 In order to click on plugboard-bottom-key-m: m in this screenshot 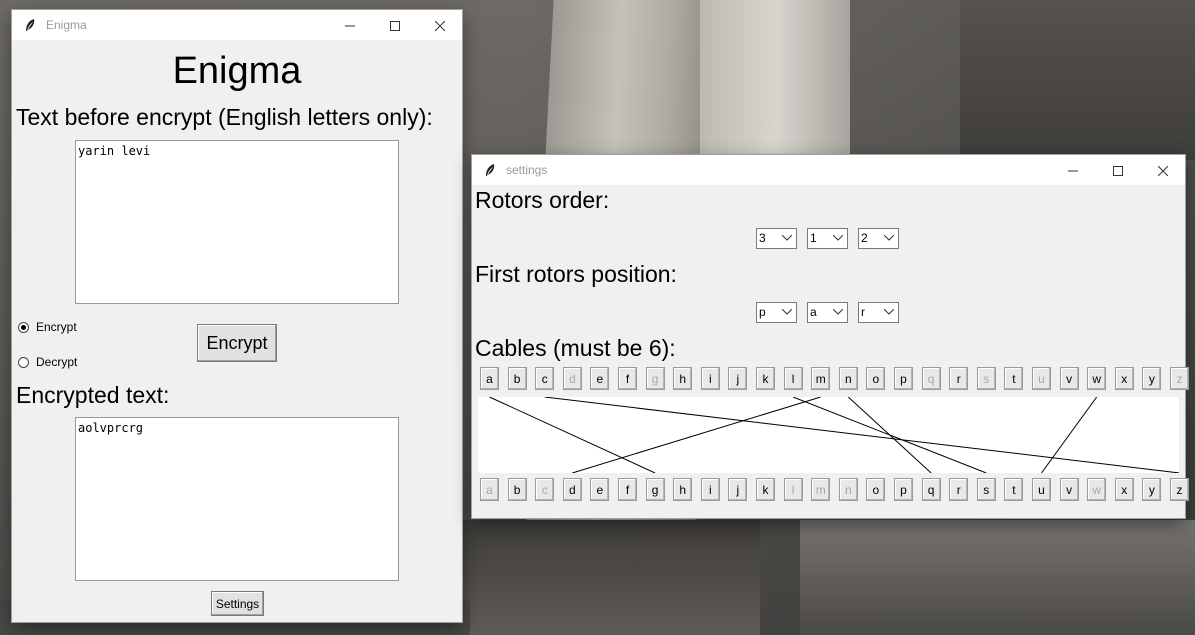, I will do `click(821, 489)`.